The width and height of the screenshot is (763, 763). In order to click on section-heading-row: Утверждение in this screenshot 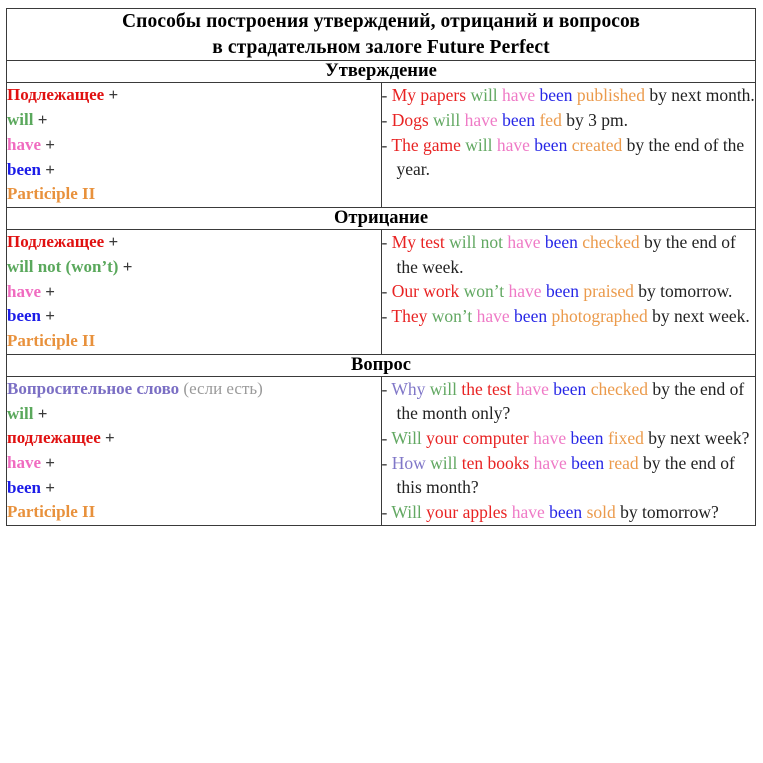, I will do `click(381, 72)`.